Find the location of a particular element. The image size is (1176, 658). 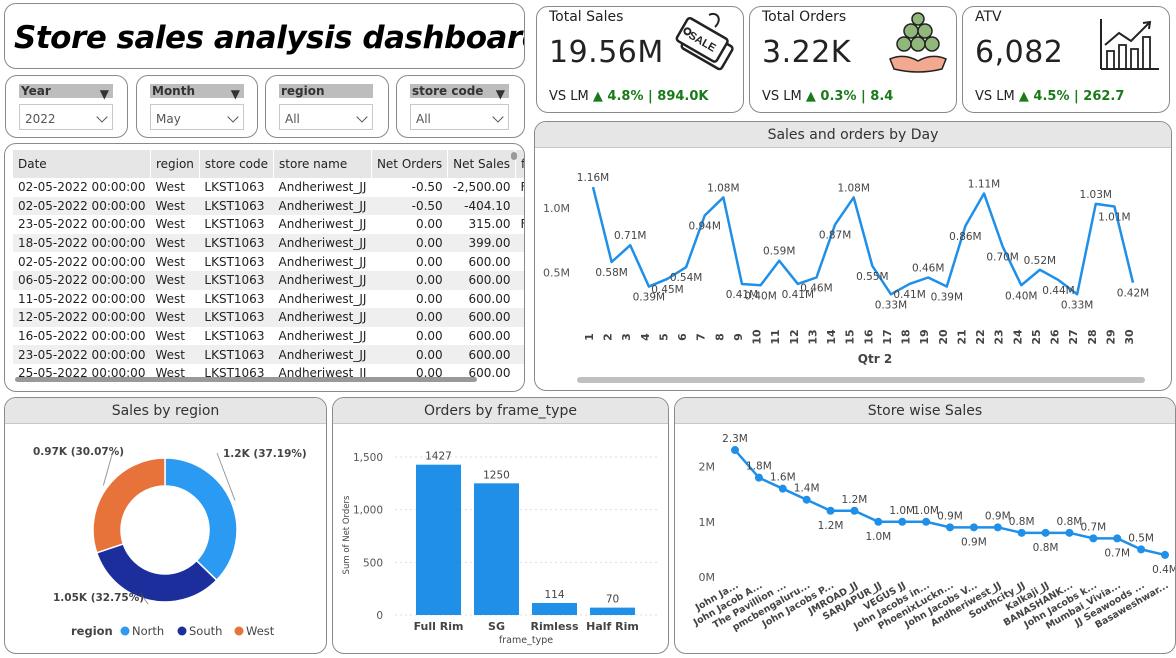

chart-title: Sales and orders by Day is located at coordinates (853, 135).